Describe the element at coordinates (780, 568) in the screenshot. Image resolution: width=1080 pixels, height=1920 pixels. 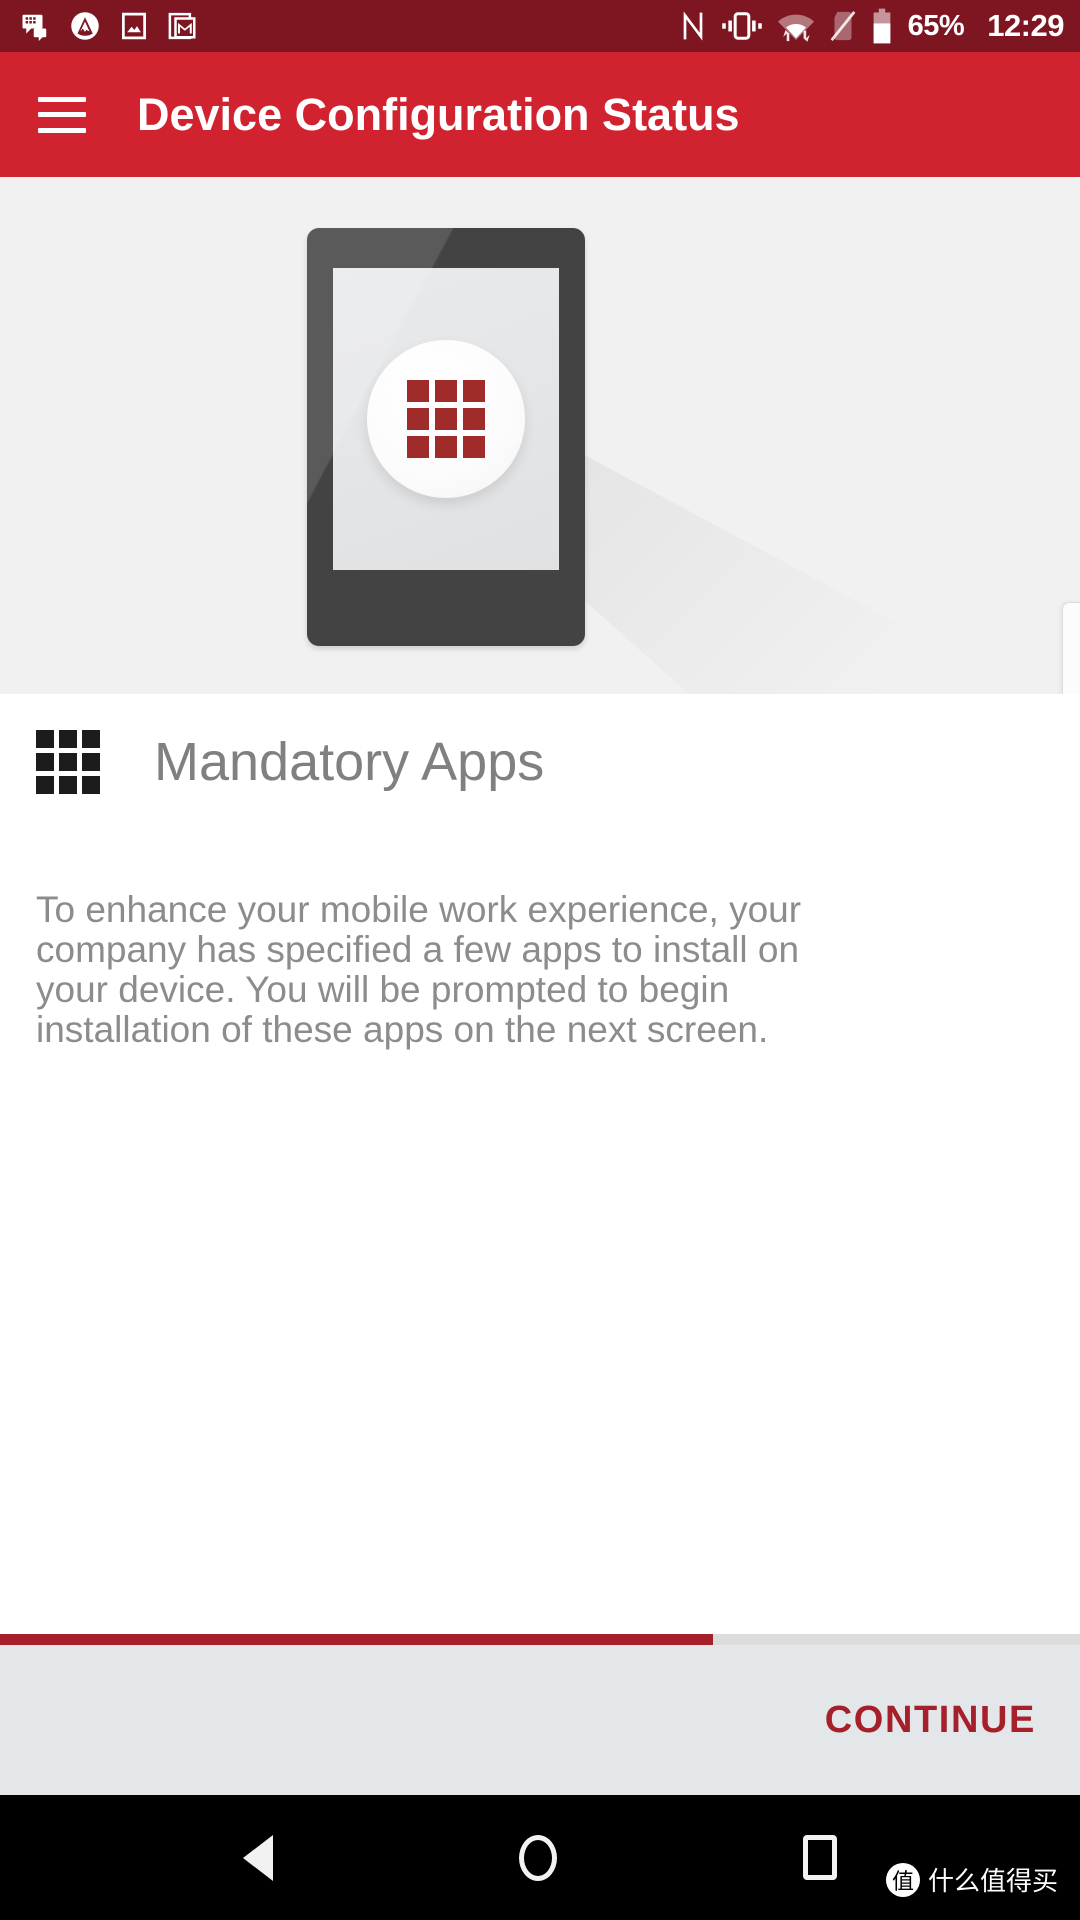
I see `tablet-long-shadow` at that location.